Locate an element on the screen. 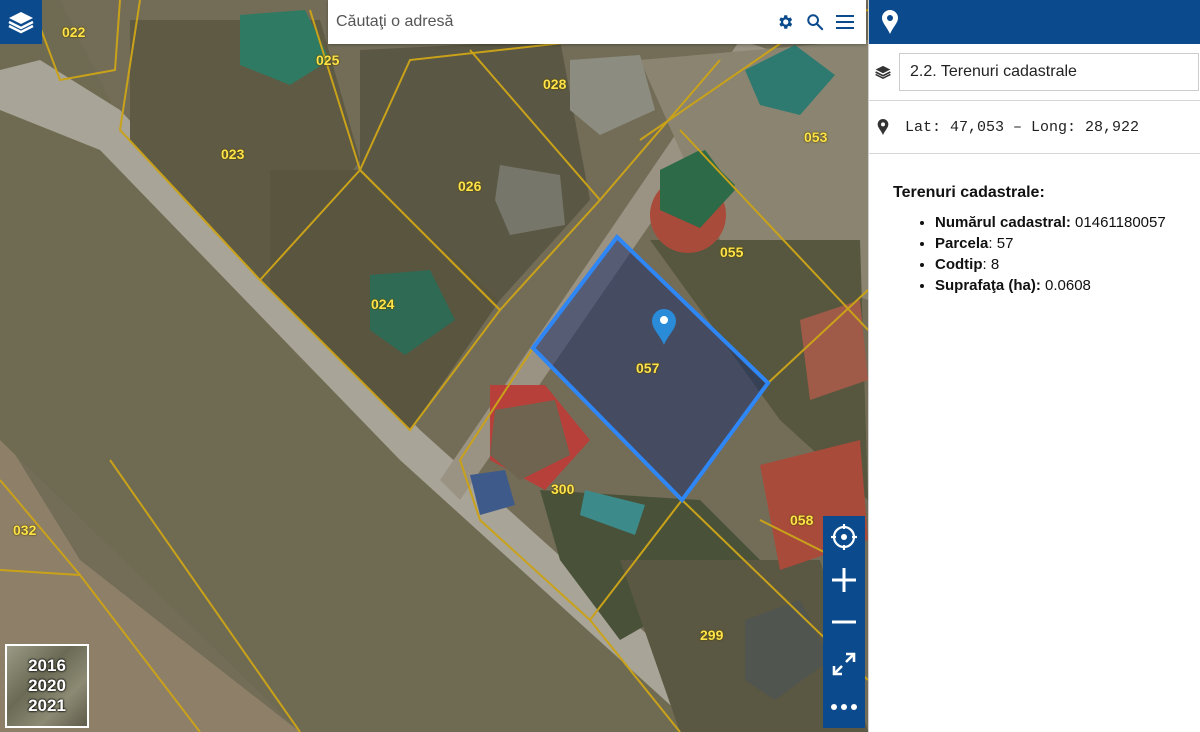 The height and width of the screenshot is (732, 1200). more-dots-icon is located at coordinates (844, 706).